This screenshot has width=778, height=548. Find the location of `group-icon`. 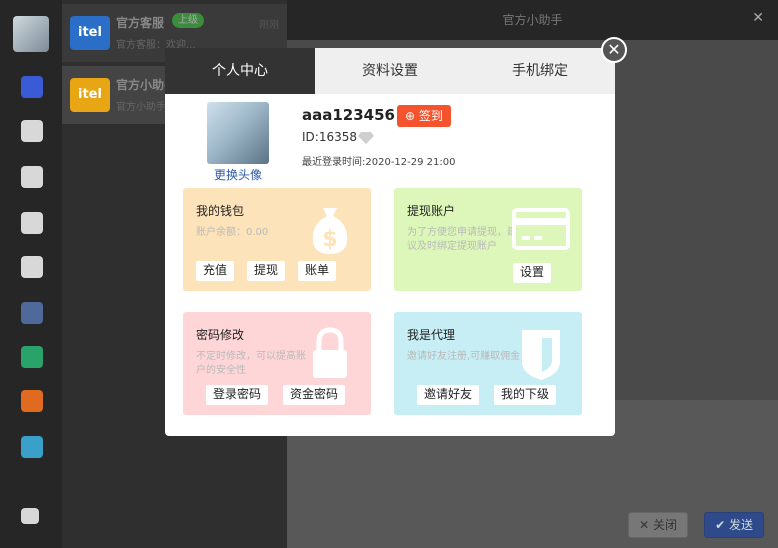

group-icon is located at coordinates (32, 177).